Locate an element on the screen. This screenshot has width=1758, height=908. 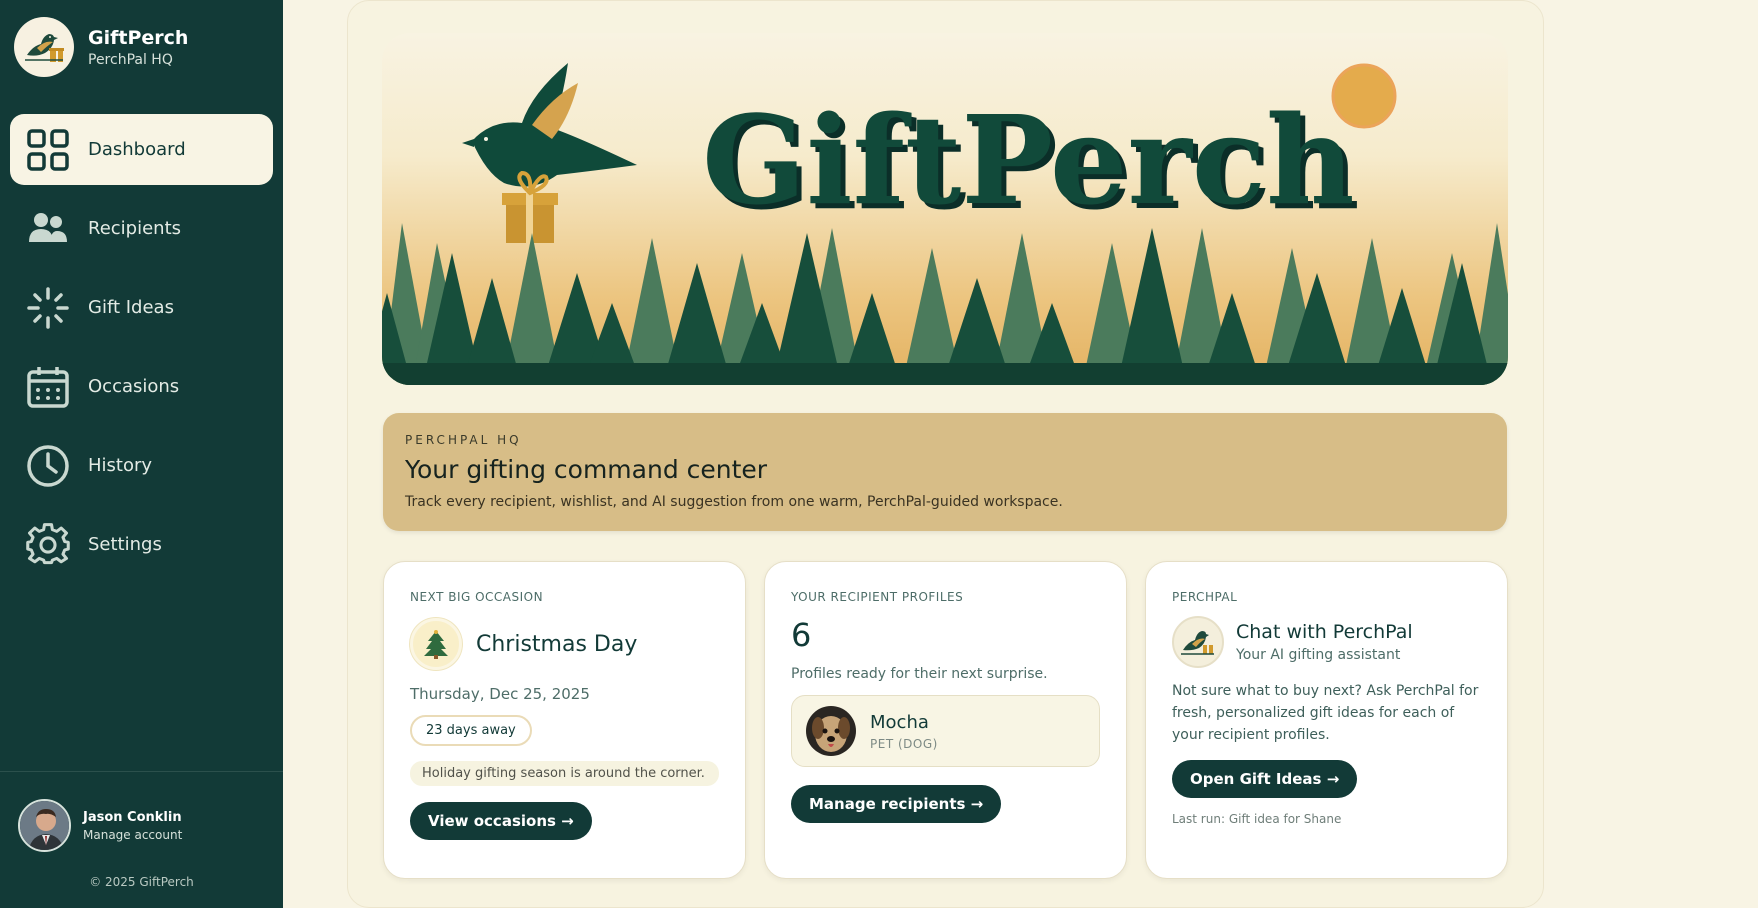
banner-eyebrow: PERCHPAL HQ is located at coordinates (463, 440).